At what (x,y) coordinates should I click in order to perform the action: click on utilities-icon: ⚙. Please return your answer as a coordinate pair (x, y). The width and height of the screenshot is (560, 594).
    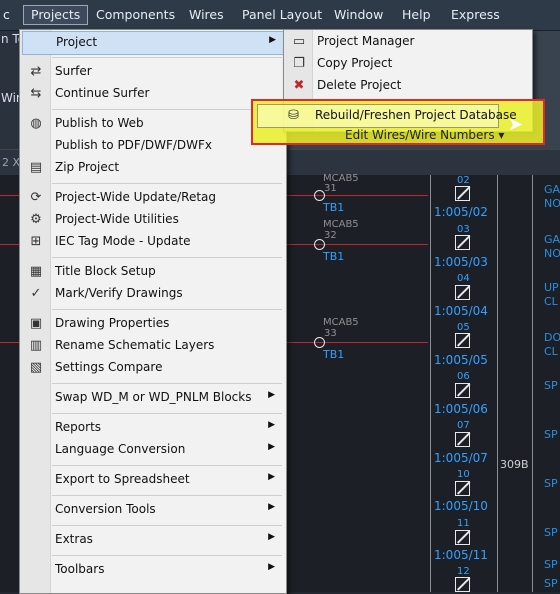
    Looking at the image, I should click on (36, 219).